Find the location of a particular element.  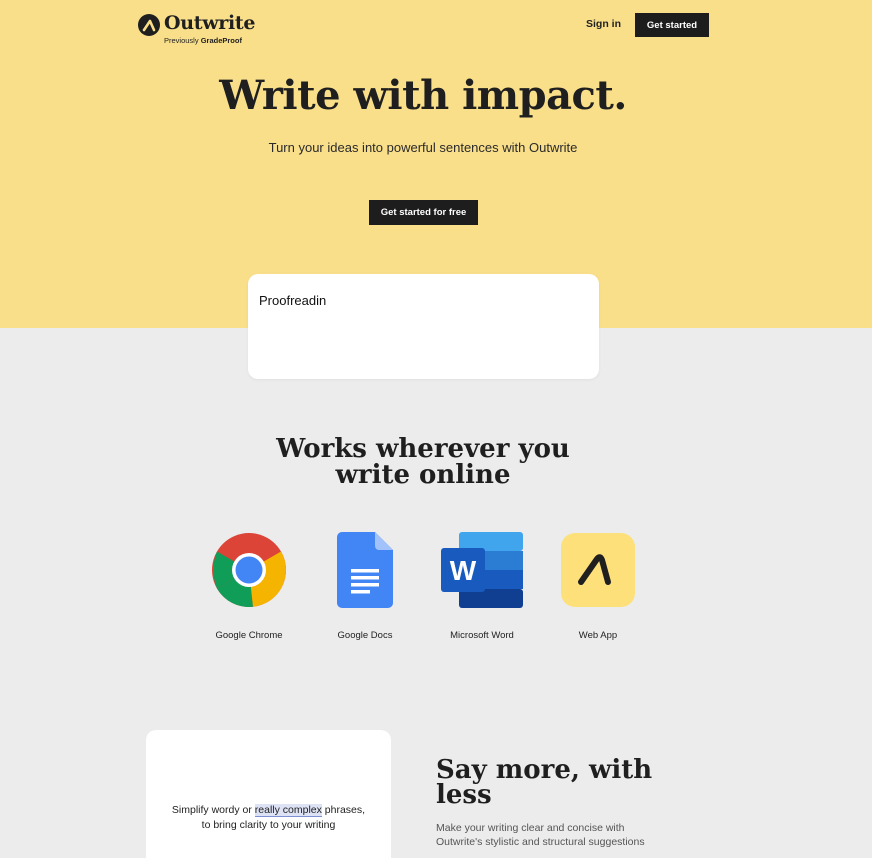

logo-wordmark: Outwrite is located at coordinates (210, 23).